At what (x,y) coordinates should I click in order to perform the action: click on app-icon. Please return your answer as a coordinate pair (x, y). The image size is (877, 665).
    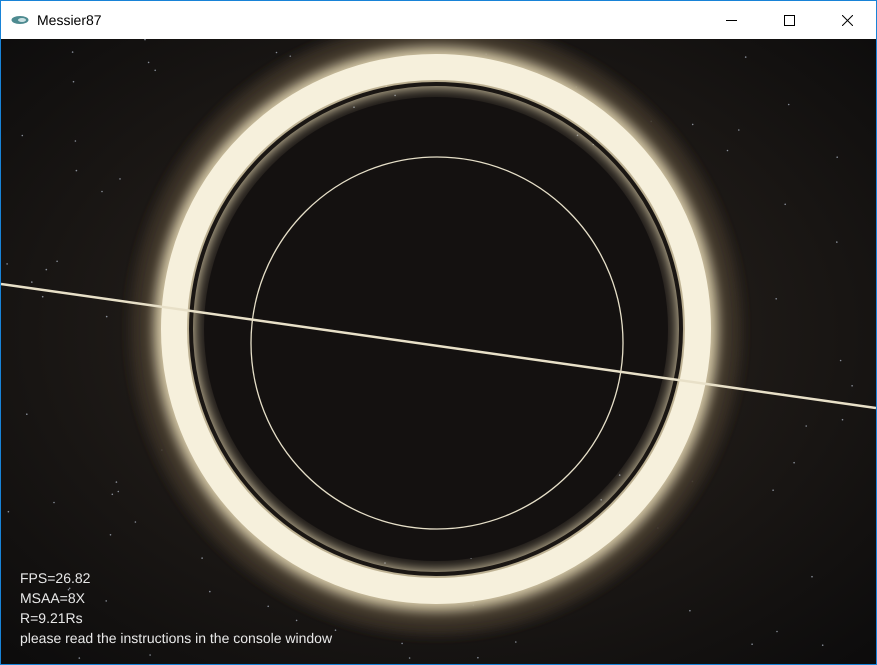
    Looking at the image, I should click on (20, 20).